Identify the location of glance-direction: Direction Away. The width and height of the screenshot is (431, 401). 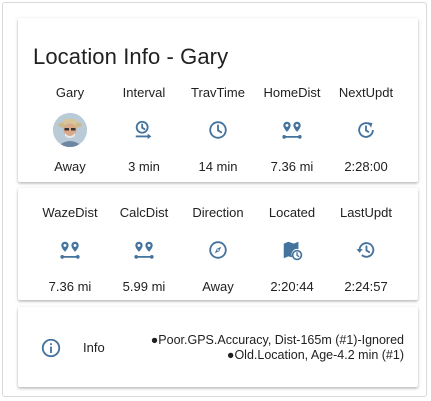
(218, 250).